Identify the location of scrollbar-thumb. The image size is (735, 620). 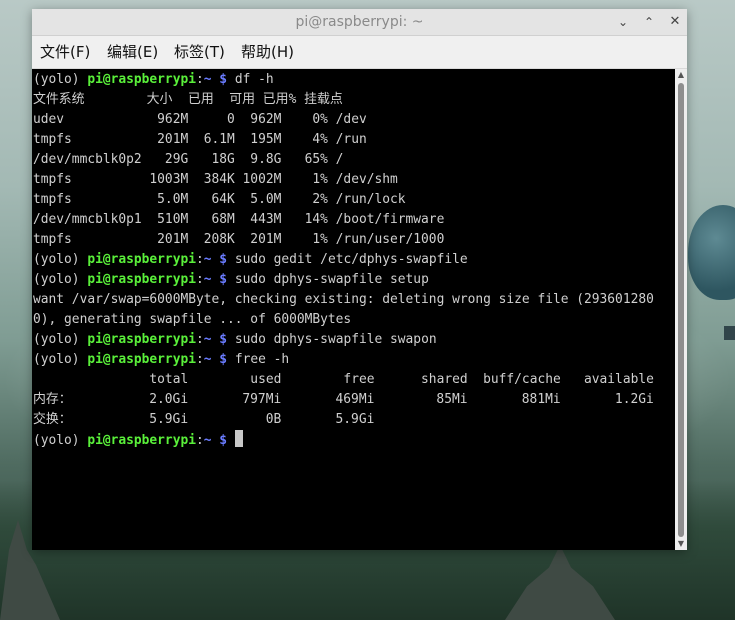
(681, 310).